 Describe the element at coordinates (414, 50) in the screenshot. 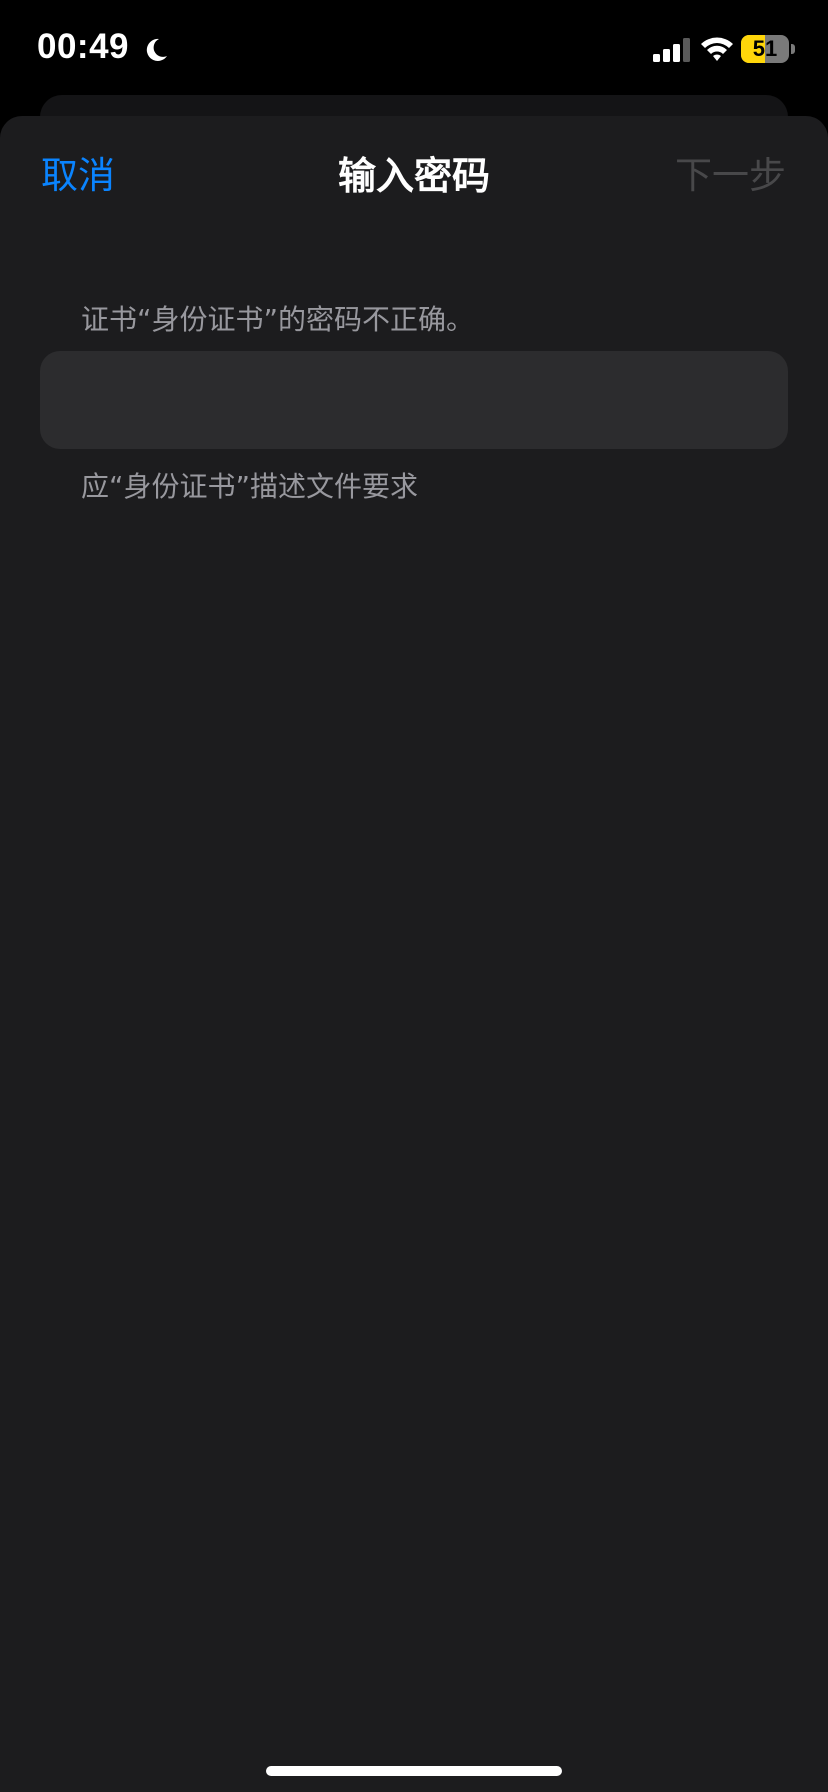

I see `status-bar: 00:49 51` at that location.